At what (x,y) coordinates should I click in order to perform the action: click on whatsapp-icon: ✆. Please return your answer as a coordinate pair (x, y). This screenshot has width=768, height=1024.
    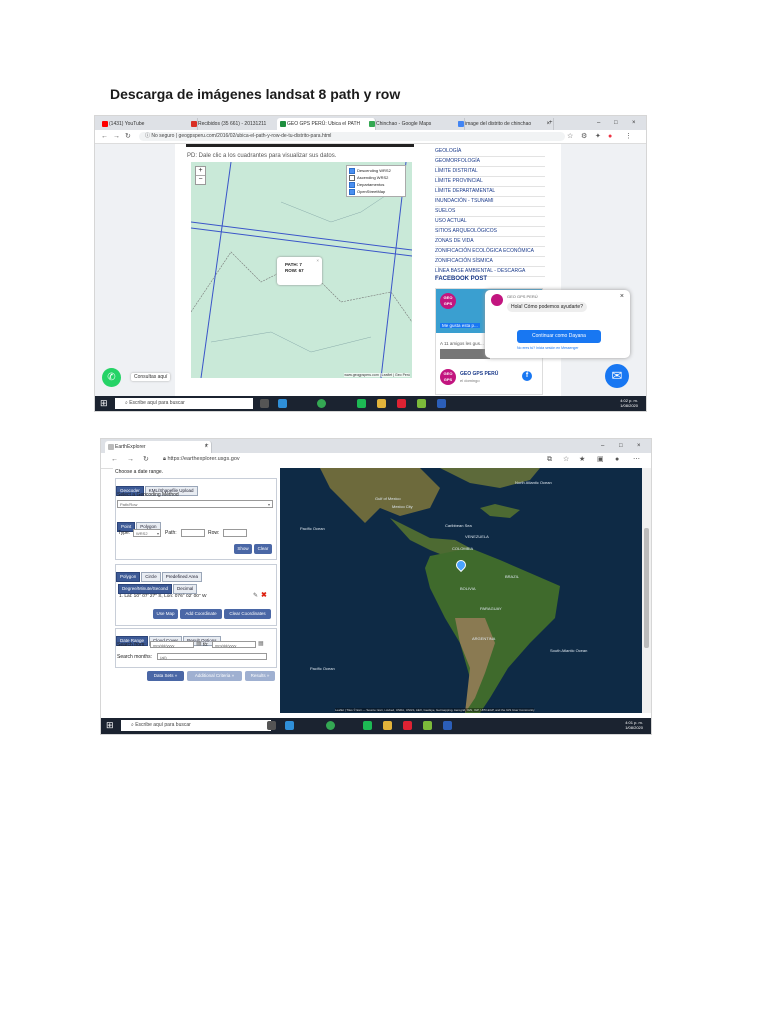
    Looking at the image, I should click on (111, 377).